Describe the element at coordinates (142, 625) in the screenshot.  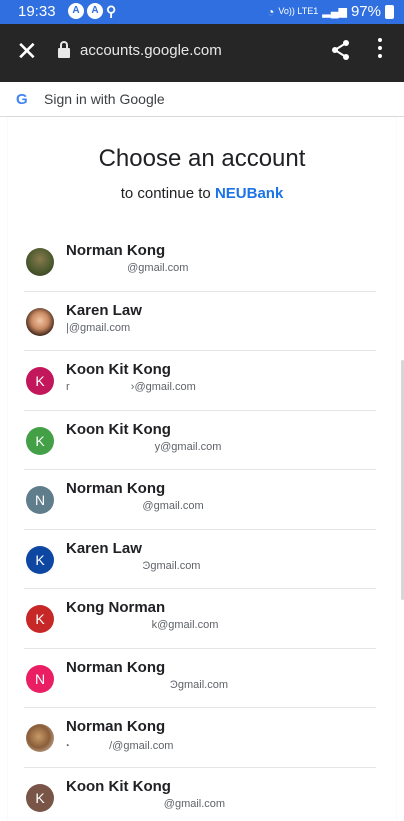
I see `account-email: k@gmail.com` at that location.